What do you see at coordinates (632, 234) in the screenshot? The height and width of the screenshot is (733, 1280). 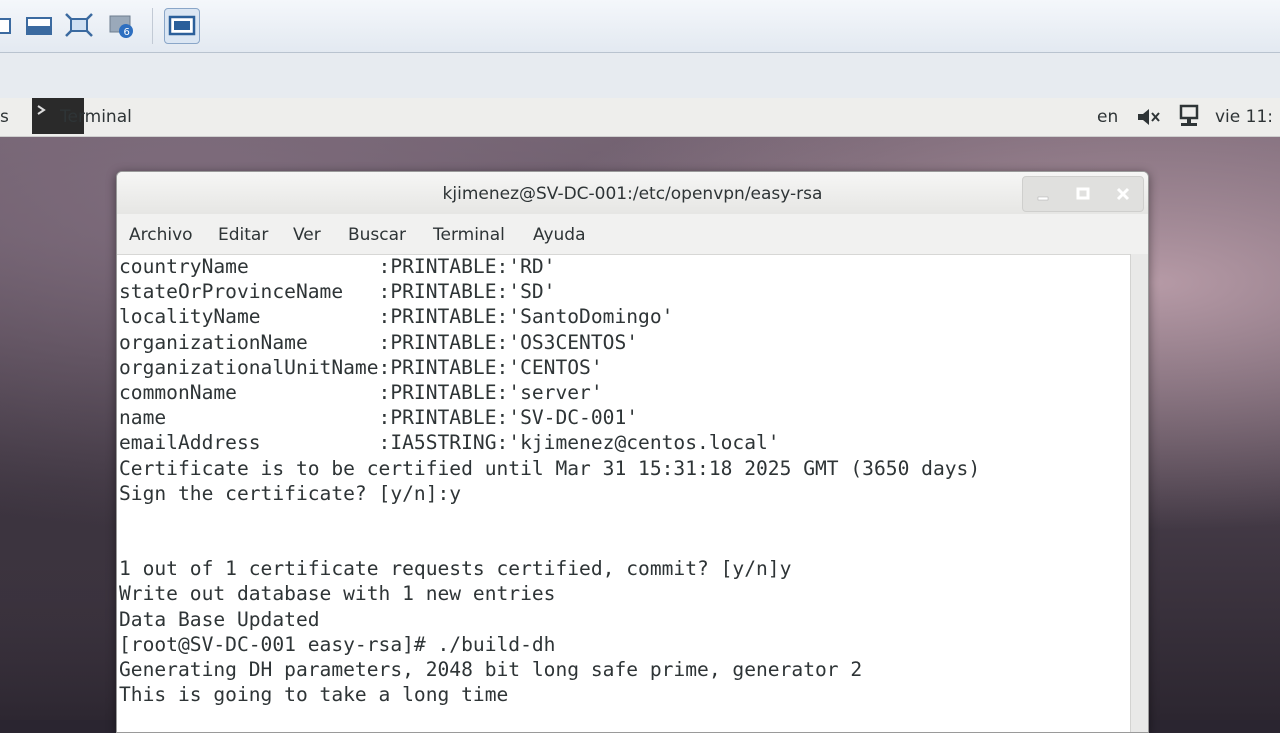 I see `menu-bar: Archivo Editar Ver Buscar Terminal Ayuda` at bounding box center [632, 234].